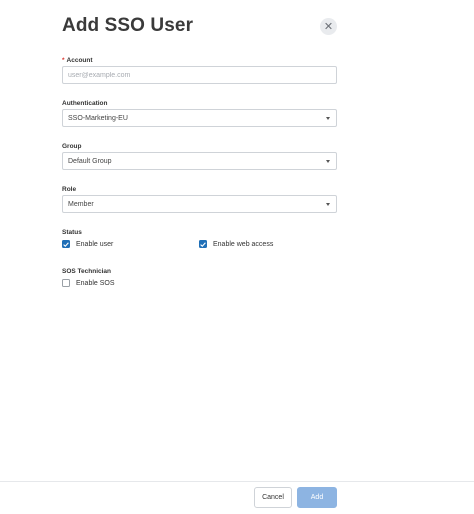  Describe the element at coordinates (95, 283) in the screenshot. I see `enable-sos-label: Enable SOS` at that location.